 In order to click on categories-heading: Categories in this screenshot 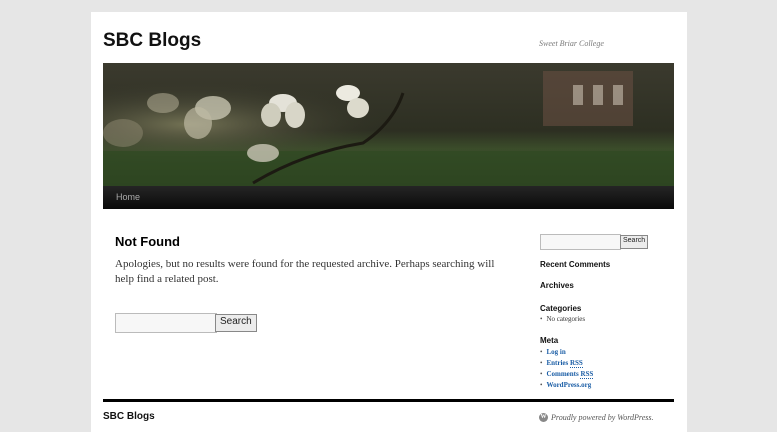, I will do `click(561, 308)`.